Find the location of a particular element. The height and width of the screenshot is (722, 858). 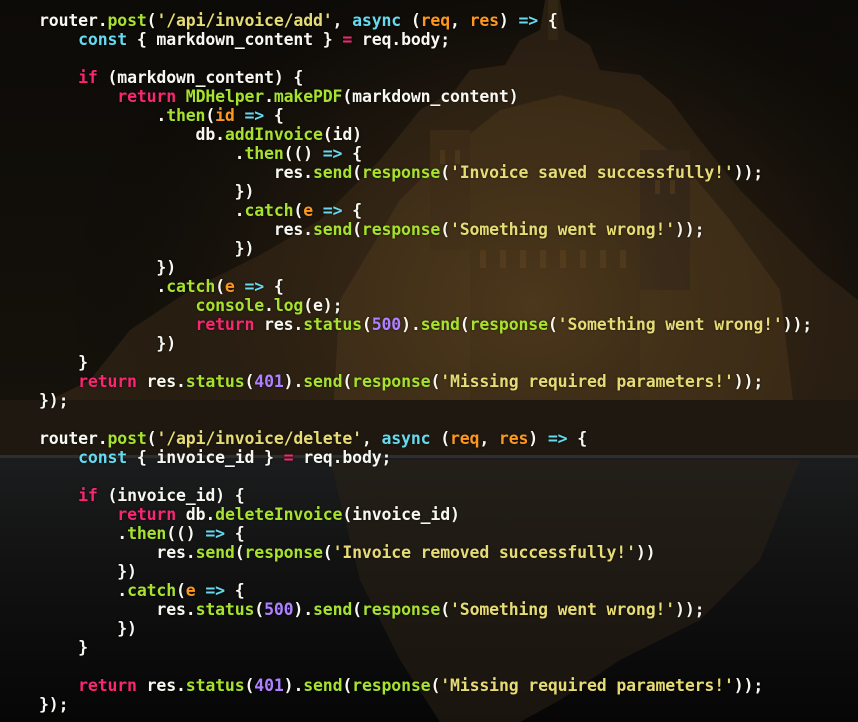

parameter-token: id is located at coordinates (225, 115).